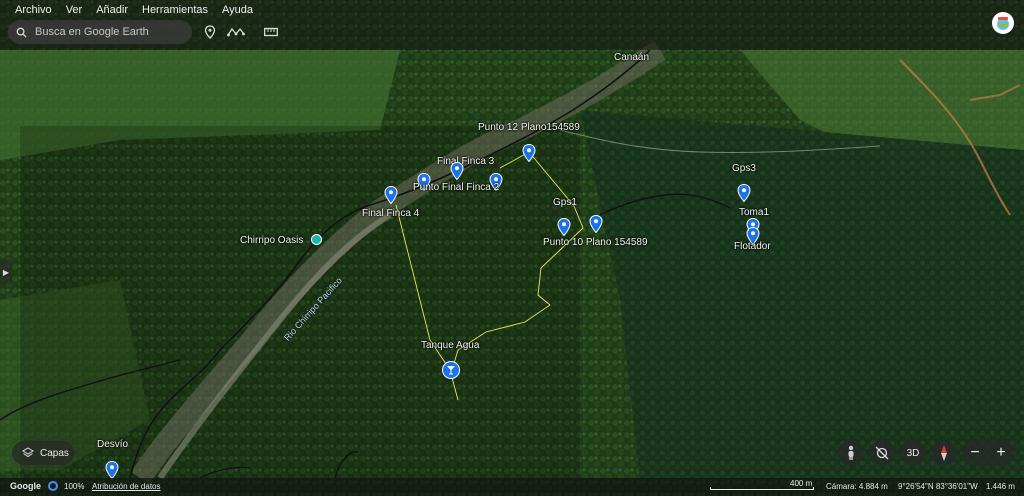  What do you see at coordinates (529, 127) in the screenshot?
I see `label-punto-12: Punto 12 Plano154589` at bounding box center [529, 127].